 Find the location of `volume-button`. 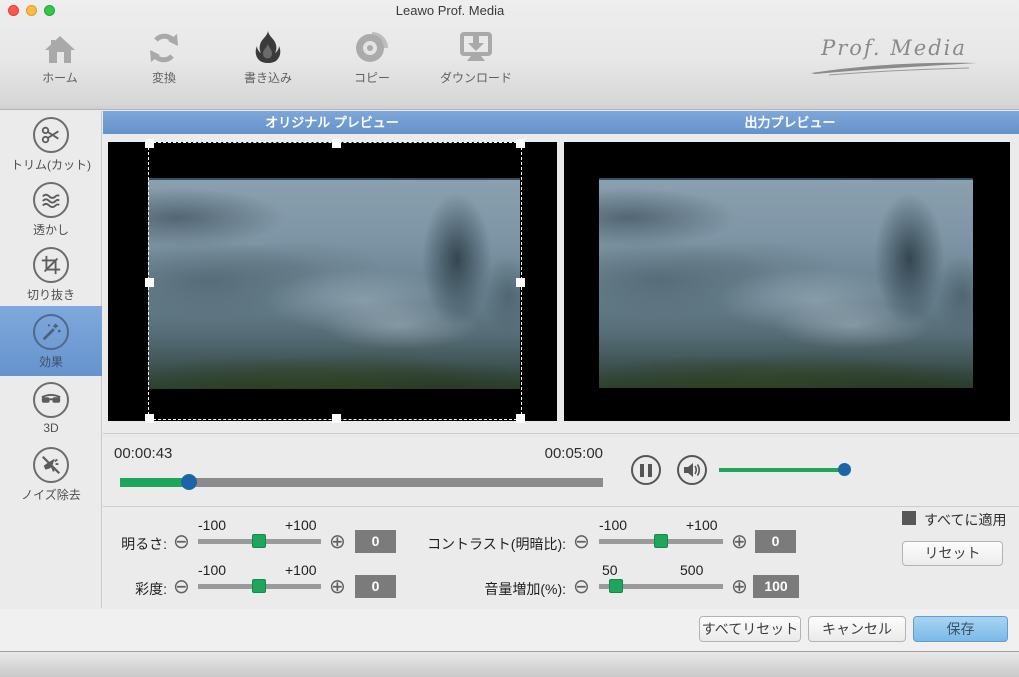

volume-button is located at coordinates (692, 470).